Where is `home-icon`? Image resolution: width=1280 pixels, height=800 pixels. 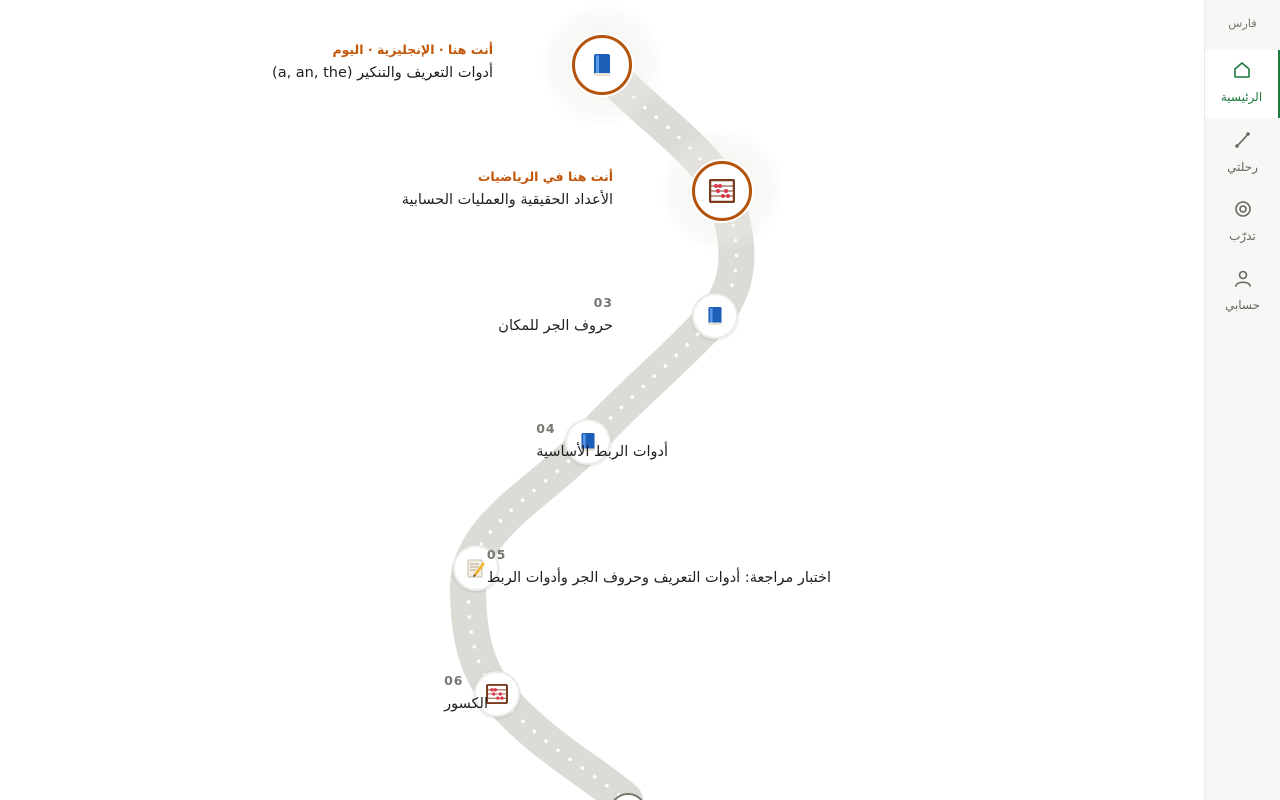
home-icon is located at coordinates (1241, 72).